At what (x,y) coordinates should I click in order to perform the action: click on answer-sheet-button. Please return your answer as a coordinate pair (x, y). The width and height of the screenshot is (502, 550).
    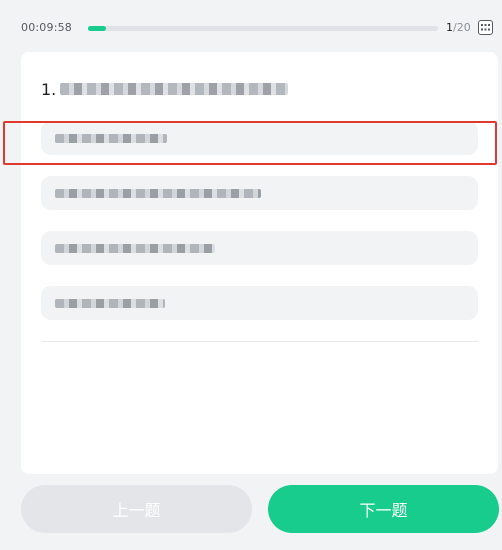
    Looking at the image, I should click on (485, 27).